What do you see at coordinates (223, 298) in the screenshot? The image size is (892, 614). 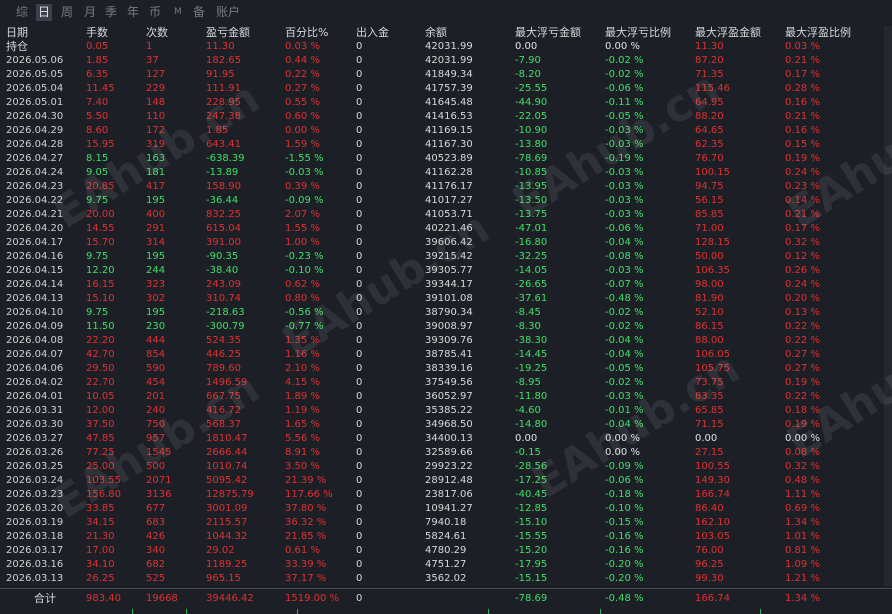 I see `row-pnl: 310.74` at bounding box center [223, 298].